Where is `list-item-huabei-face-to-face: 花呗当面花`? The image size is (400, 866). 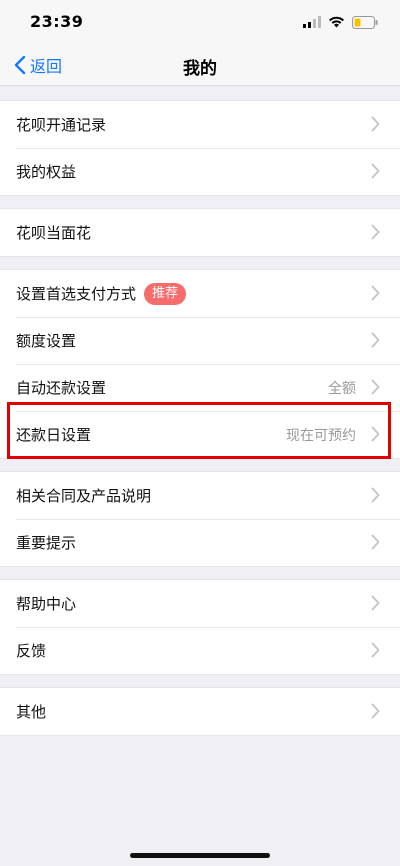
list-item-huabei-face-to-face: 花呗当面花 is located at coordinates (200, 232).